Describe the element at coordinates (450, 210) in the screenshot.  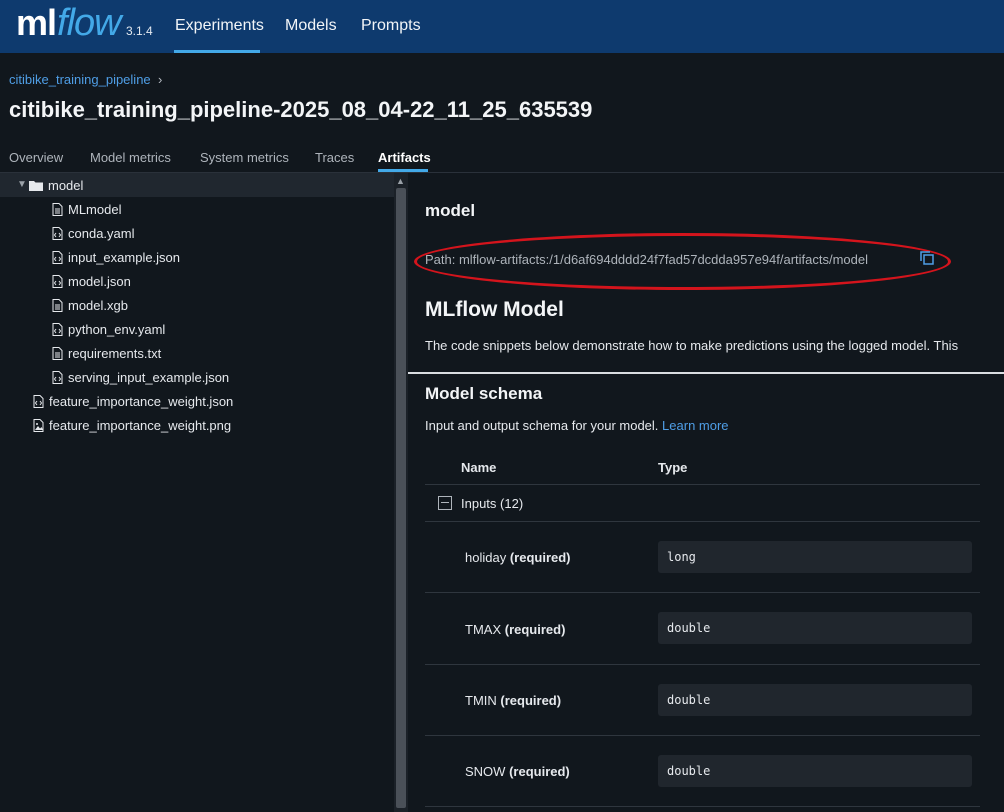
I see `artifact-title: model` at that location.